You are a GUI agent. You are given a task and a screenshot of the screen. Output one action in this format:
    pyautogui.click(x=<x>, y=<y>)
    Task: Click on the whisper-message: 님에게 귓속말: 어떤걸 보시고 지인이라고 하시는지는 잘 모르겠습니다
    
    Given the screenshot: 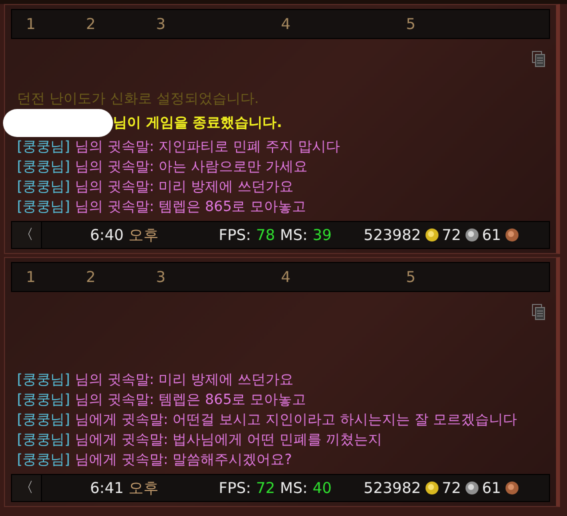 What is the action you would take?
    pyautogui.click(x=295, y=420)
    